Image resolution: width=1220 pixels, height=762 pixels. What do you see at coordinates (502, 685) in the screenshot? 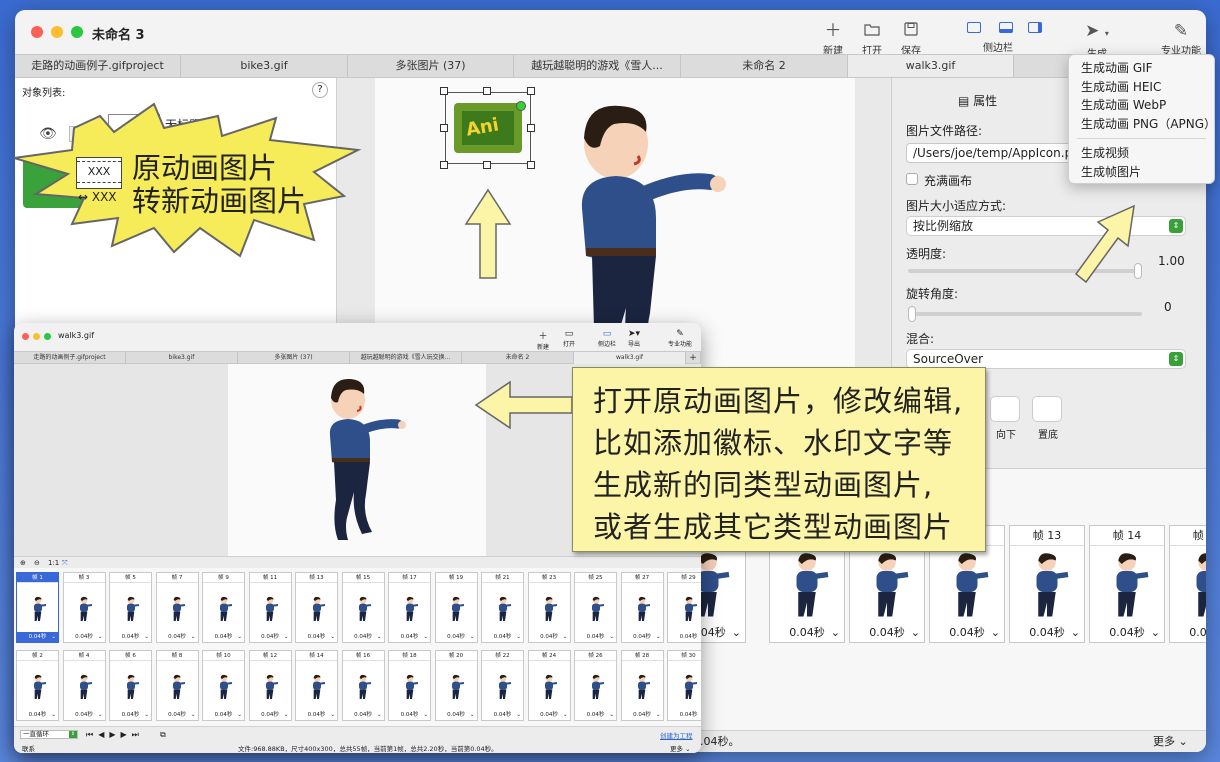
I see `small-frame-cell: 帧 22 0.04秒 ⌄` at bounding box center [502, 685].